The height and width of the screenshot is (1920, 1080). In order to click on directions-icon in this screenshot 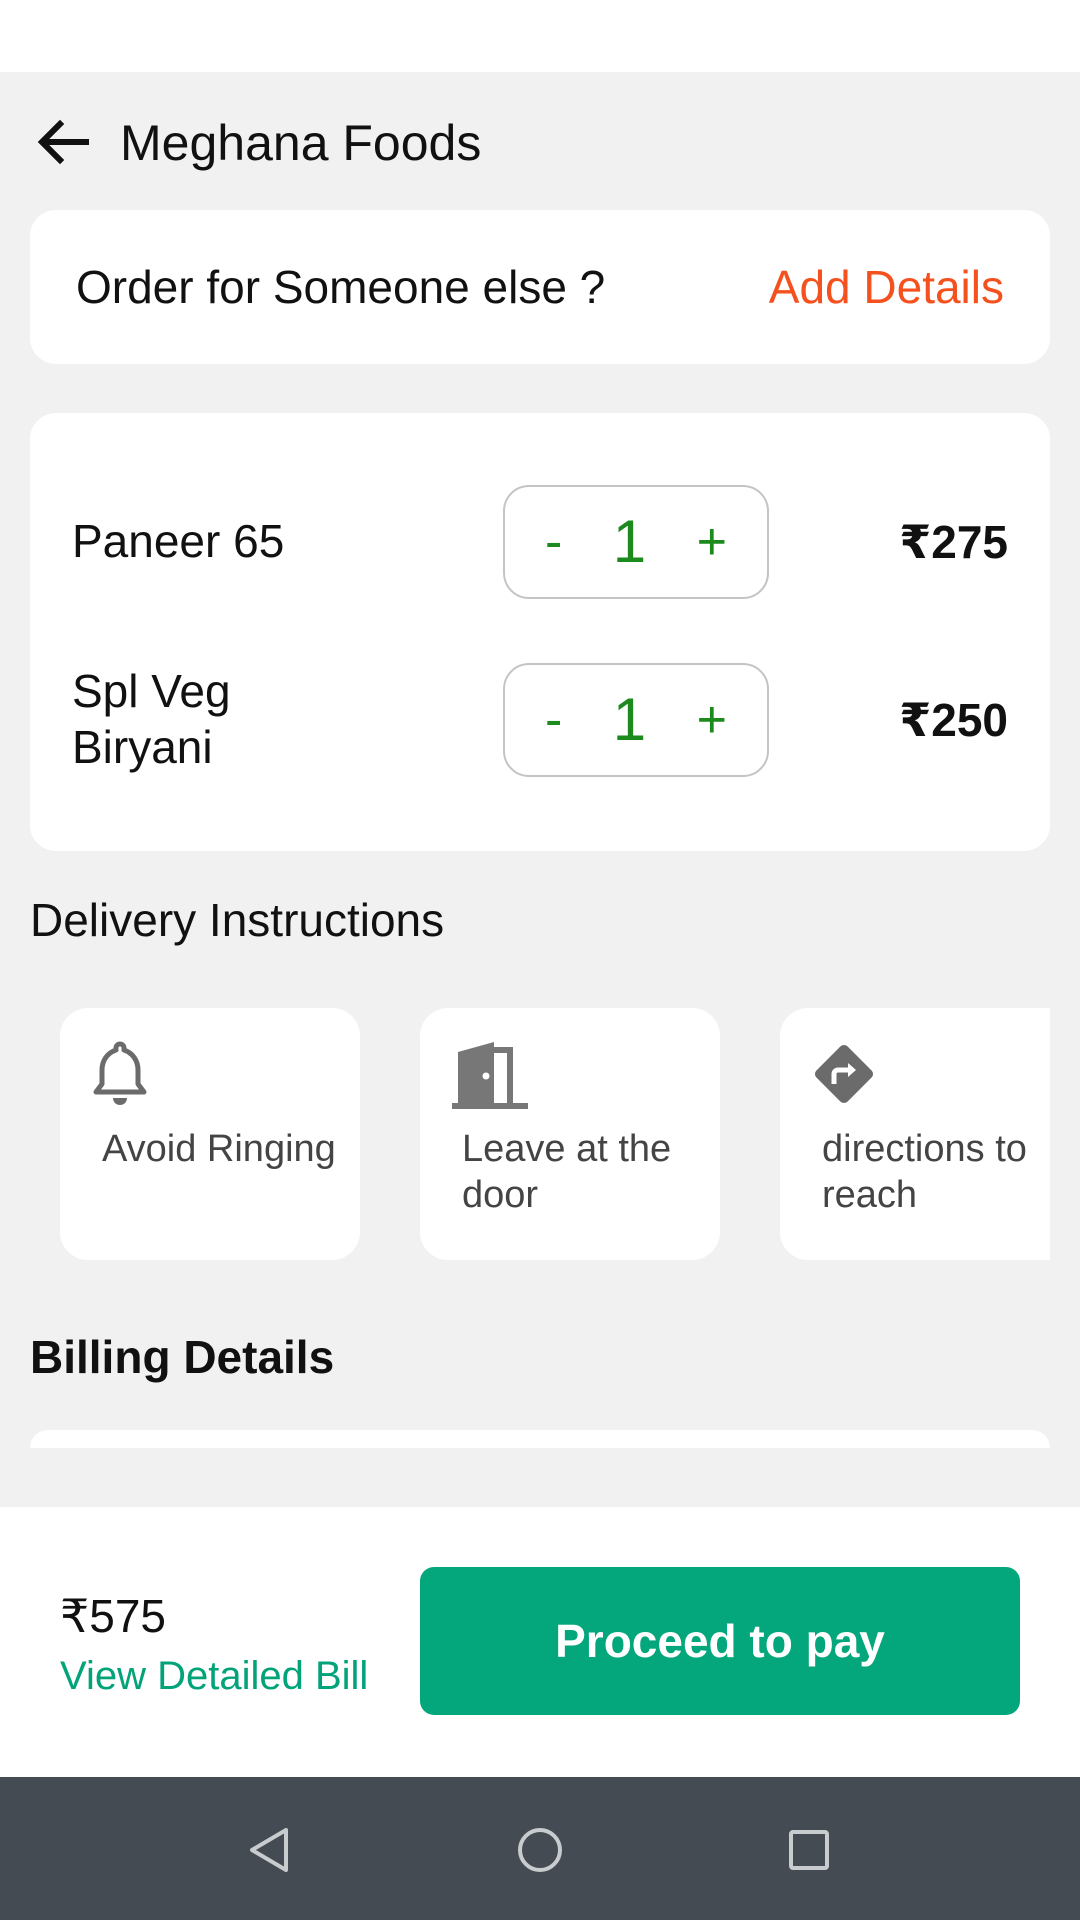, I will do `click(844, 1074)`.